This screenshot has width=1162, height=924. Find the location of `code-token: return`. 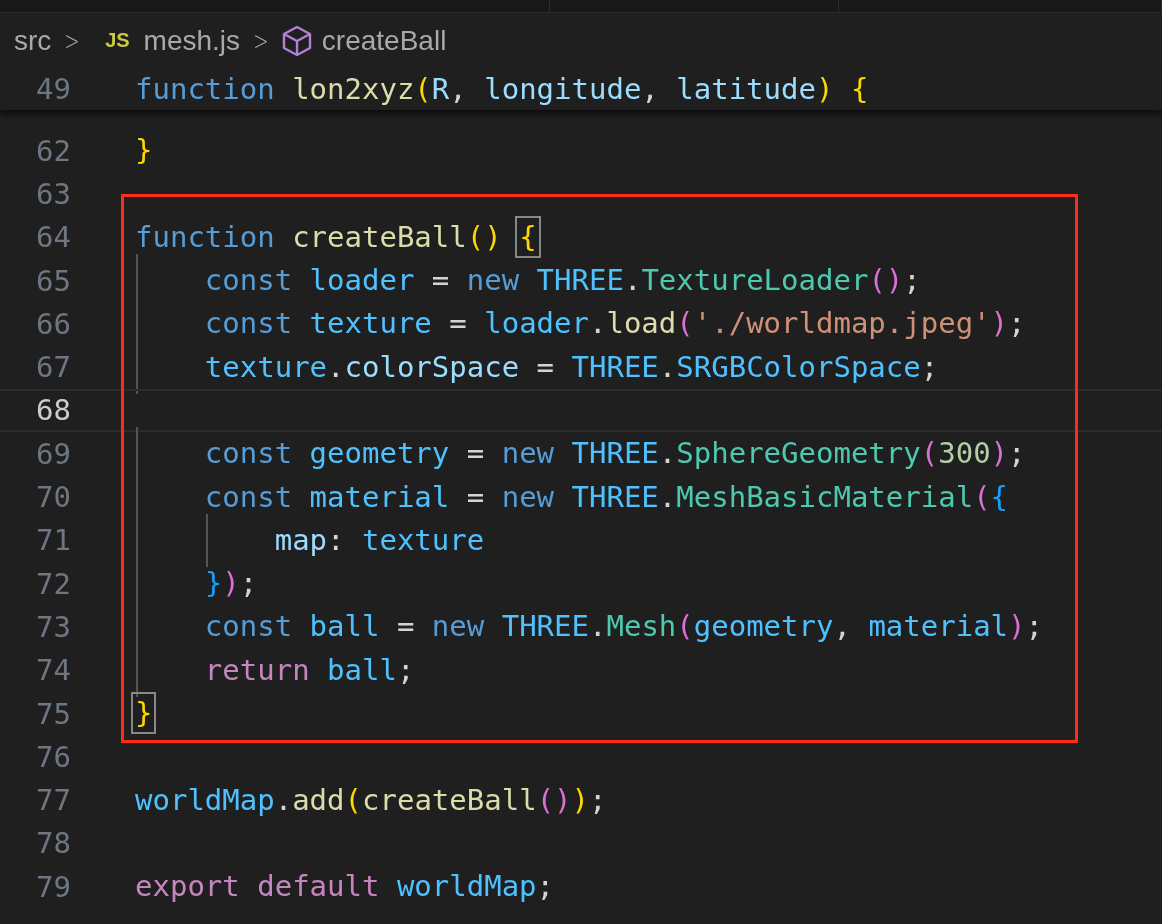

code-token: return is located at coordinates (257, 669).